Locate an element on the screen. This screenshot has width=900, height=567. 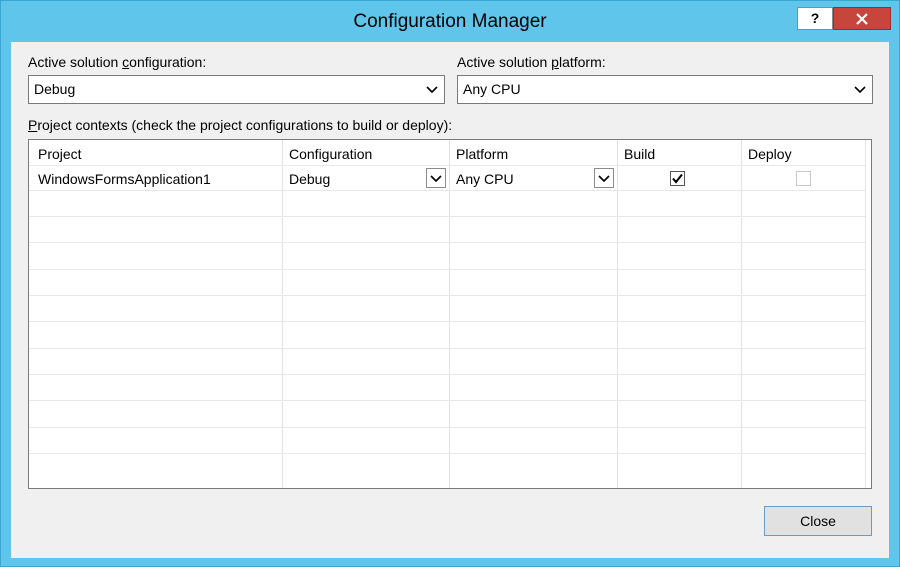
column-header-platform: Platform is located at coordinates (482, 154).